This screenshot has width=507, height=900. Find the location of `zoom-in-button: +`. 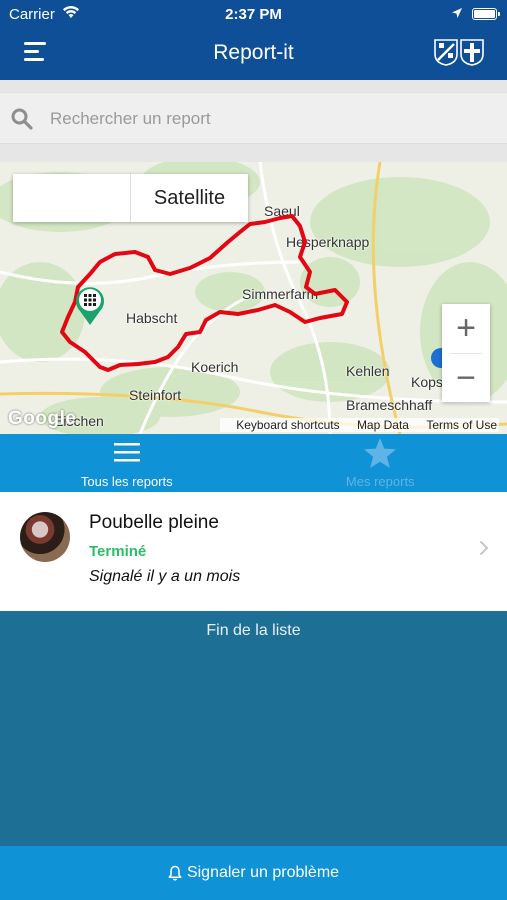

zoom-in-button: + is located at coordinates (466, 328).